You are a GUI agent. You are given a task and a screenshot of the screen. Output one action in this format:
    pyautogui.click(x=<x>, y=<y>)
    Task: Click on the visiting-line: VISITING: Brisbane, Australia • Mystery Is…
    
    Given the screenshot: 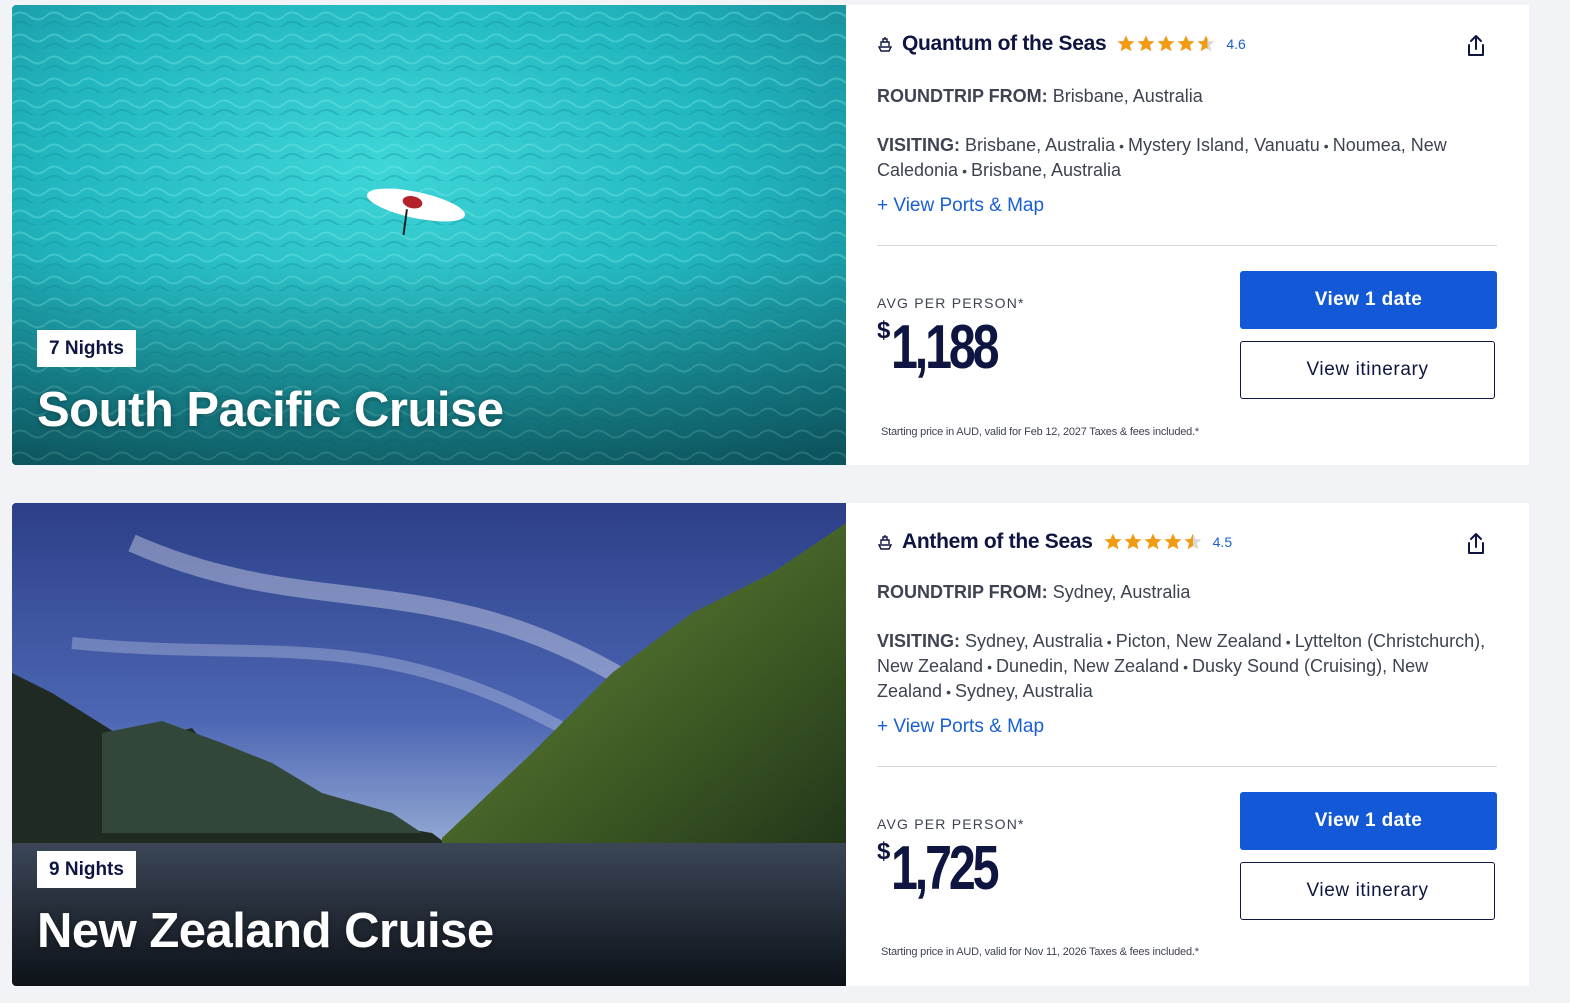 What is the action you would take?
    pyautogui.click(x=1183, y=158)
    